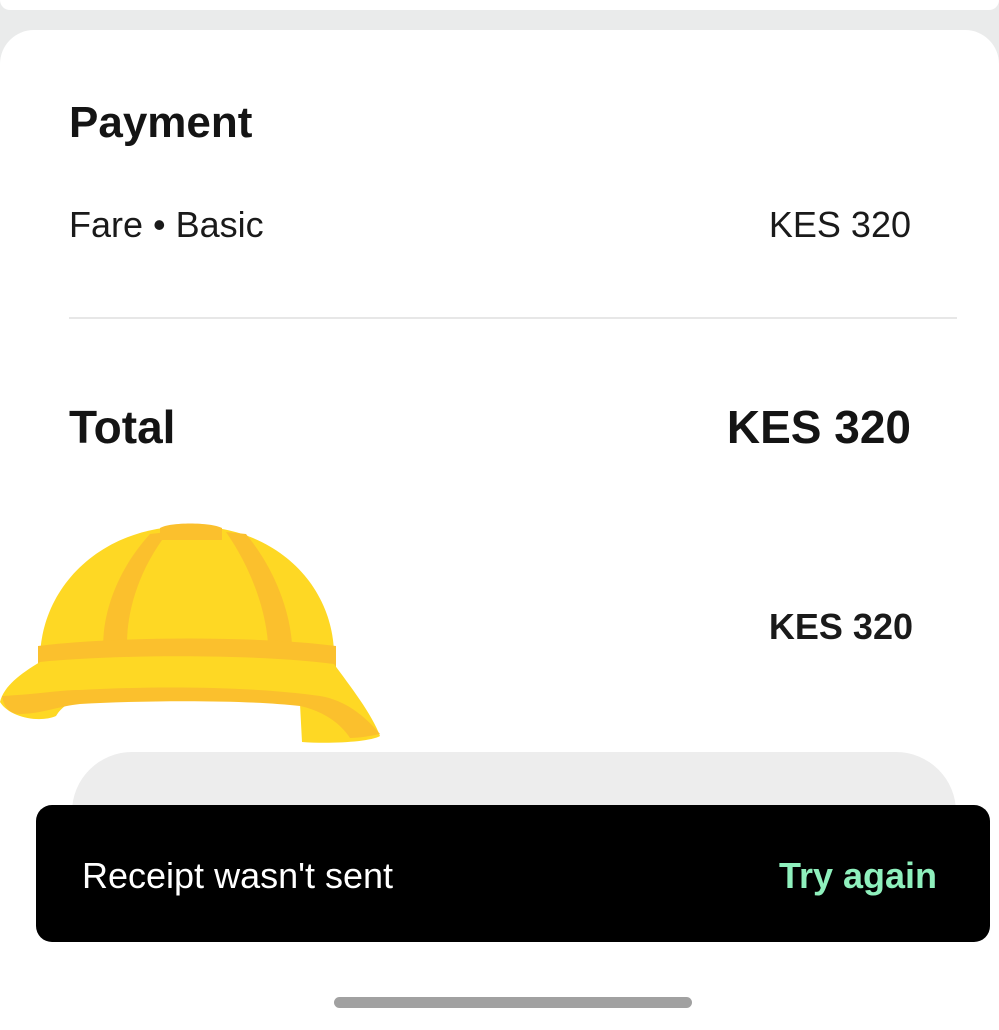  What do you see at coordinates (858, 876) in the screenshot?
I see `try-again-button: Try again` at bounding box center [858, 876].